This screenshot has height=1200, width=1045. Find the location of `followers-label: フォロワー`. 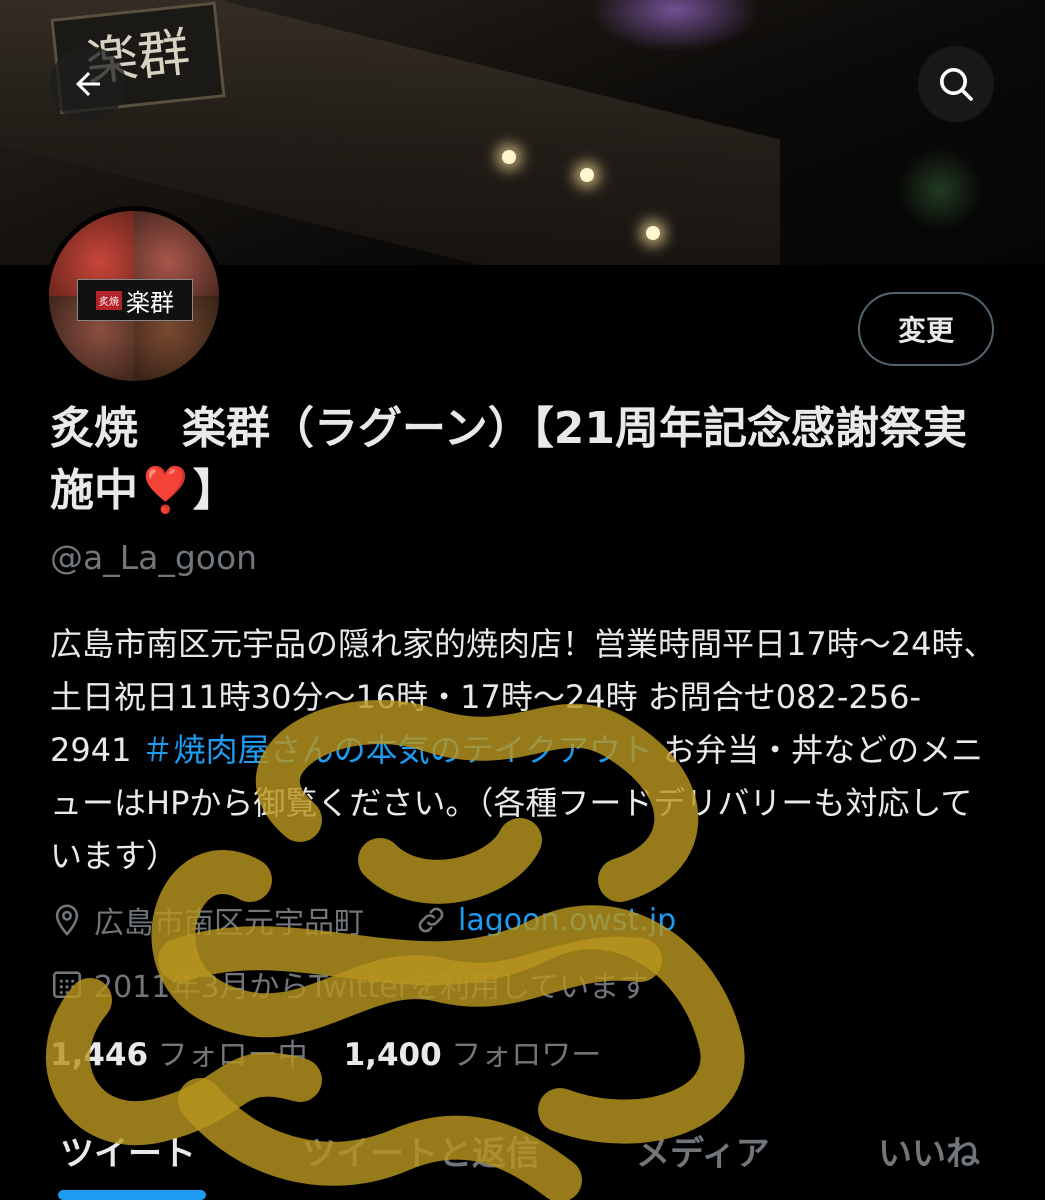

followers-label: フォロワー is located at coordinates (526, 1055).